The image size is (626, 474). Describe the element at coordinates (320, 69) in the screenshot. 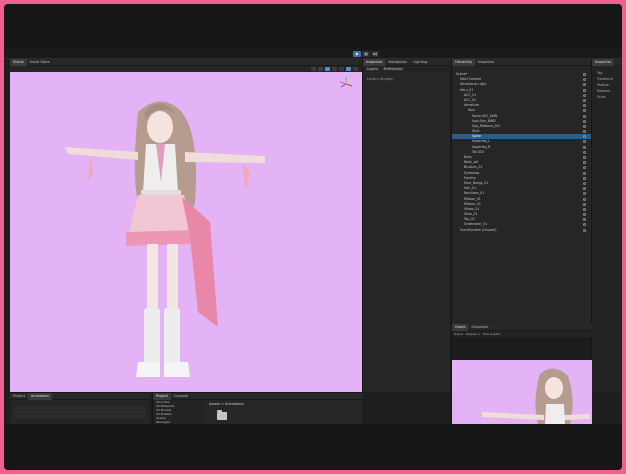

I see `2d-toggle-icon` at that location.